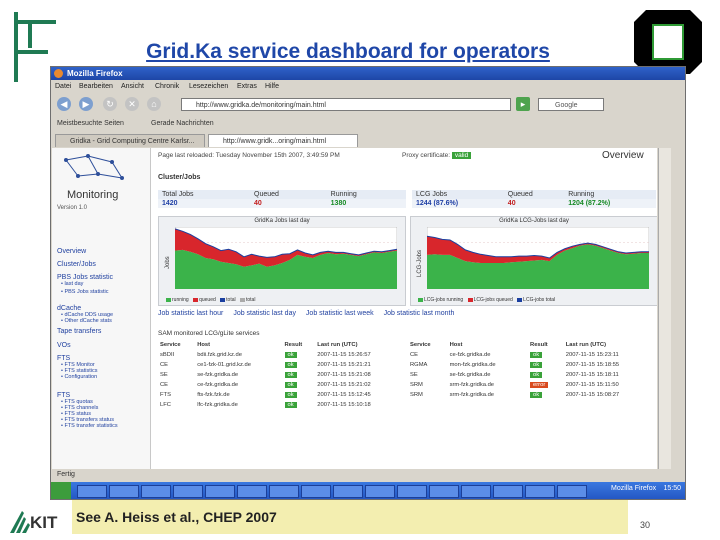 Image resolution: width=720 pixels, height=540 pixels. Describe the element at coordinates (238, 365) in the screenshot. I see `sam-host: ce1-fzk-01.grid.kz.de` at that location.